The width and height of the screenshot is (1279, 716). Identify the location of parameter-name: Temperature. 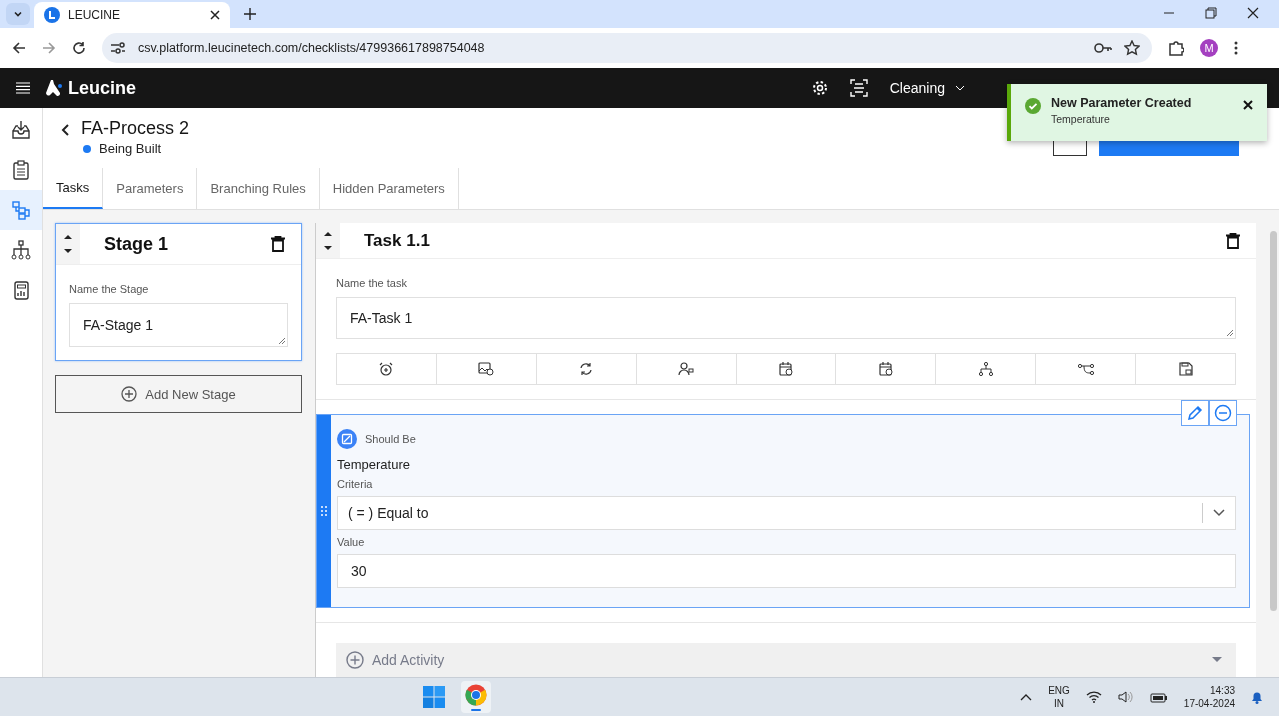
(374, 464).